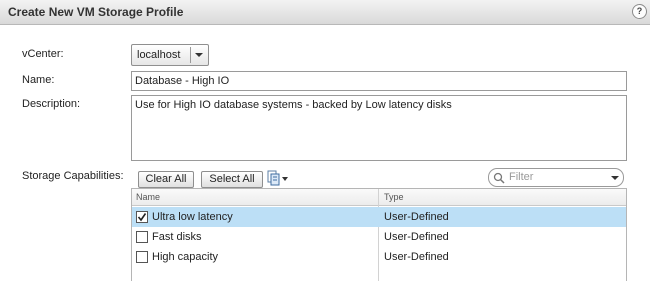 The image size is (650, 281). I want to click on help-icon: ?, so click(639, 11).